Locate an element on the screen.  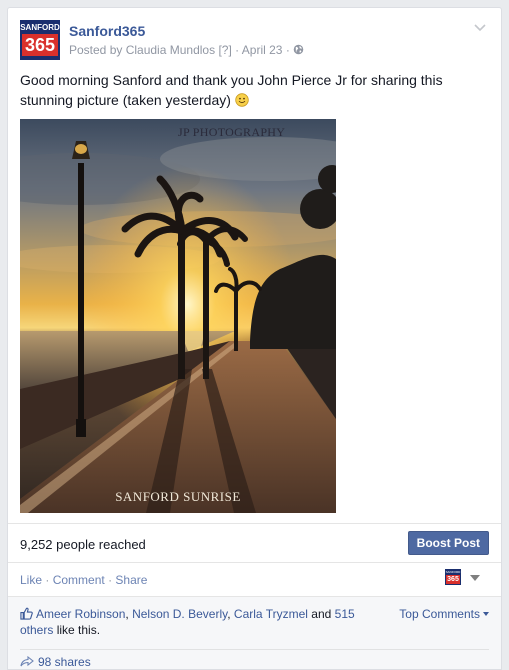
likes-and: and is located at coordinates (321, 614).